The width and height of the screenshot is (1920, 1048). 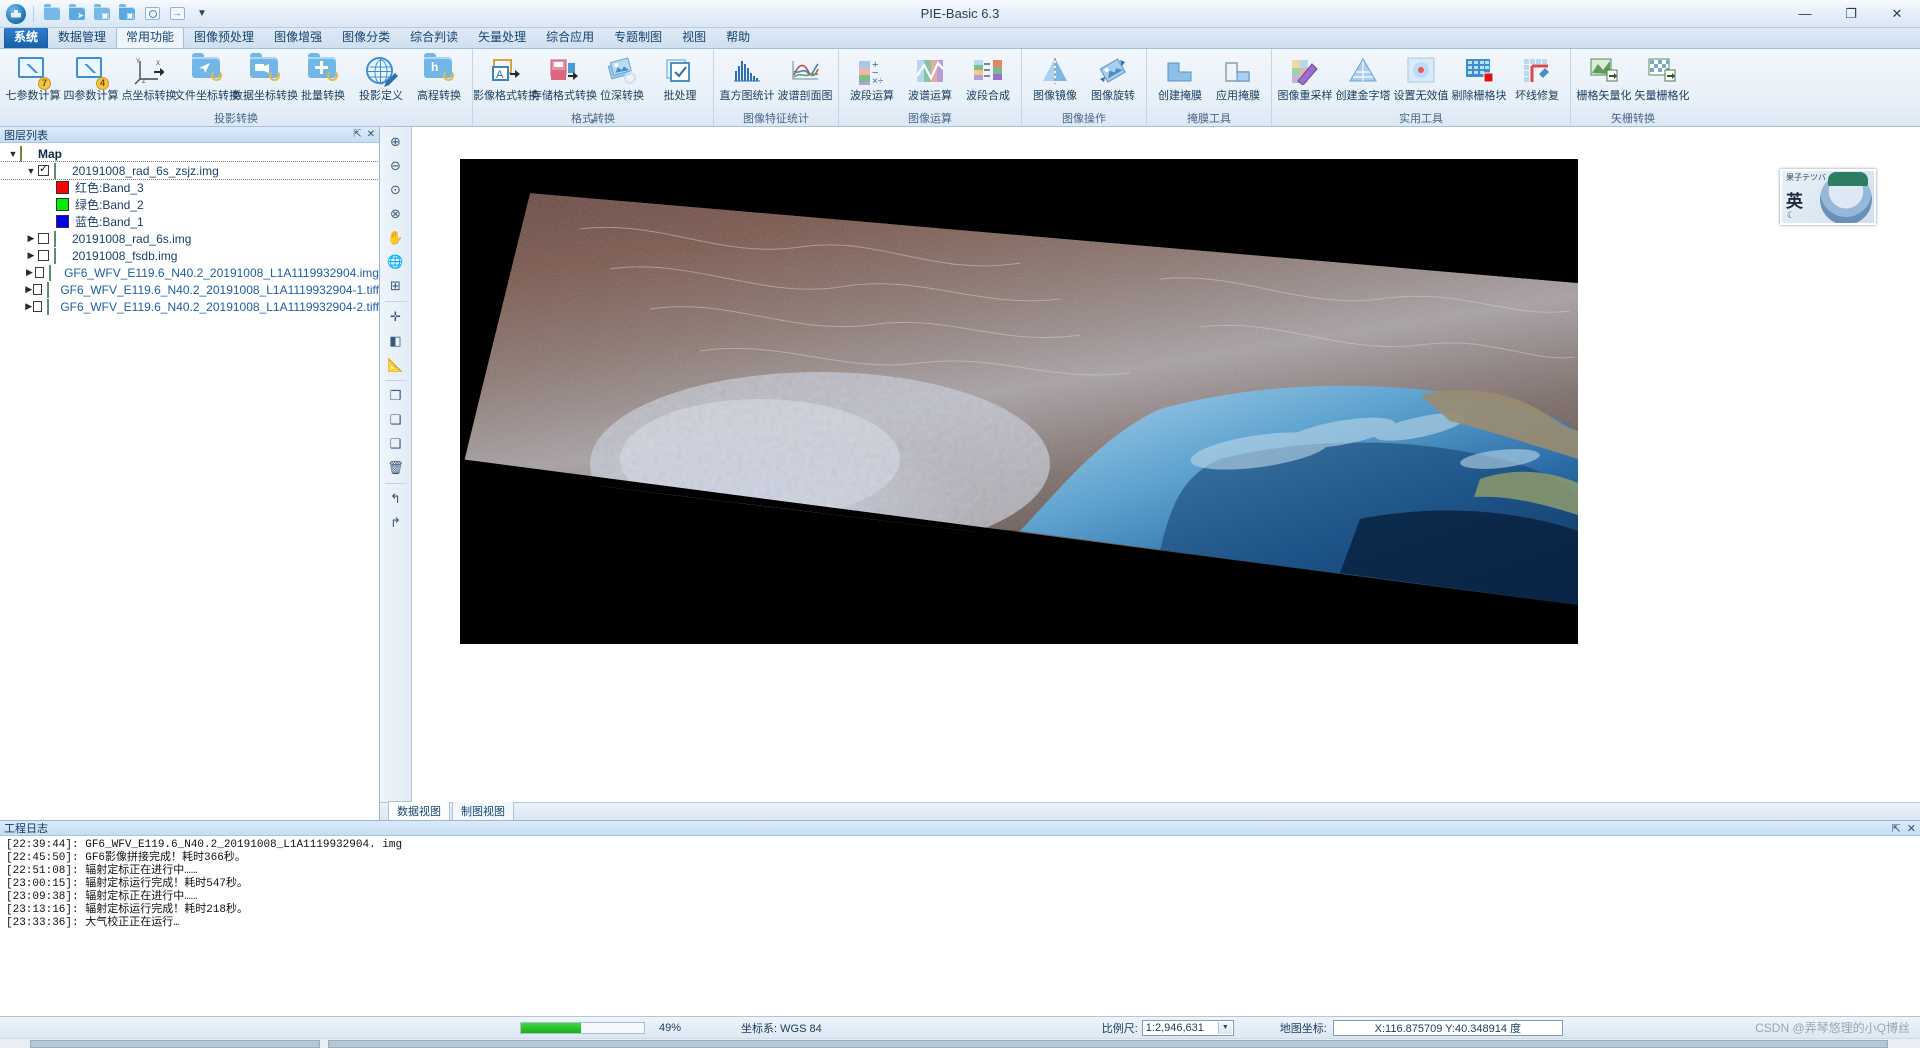 What do you see at coordinates (189, 204) in the screenshot?
I see `band-item-0-1: 绿色:Band_2` at bounding box center [189, 204].